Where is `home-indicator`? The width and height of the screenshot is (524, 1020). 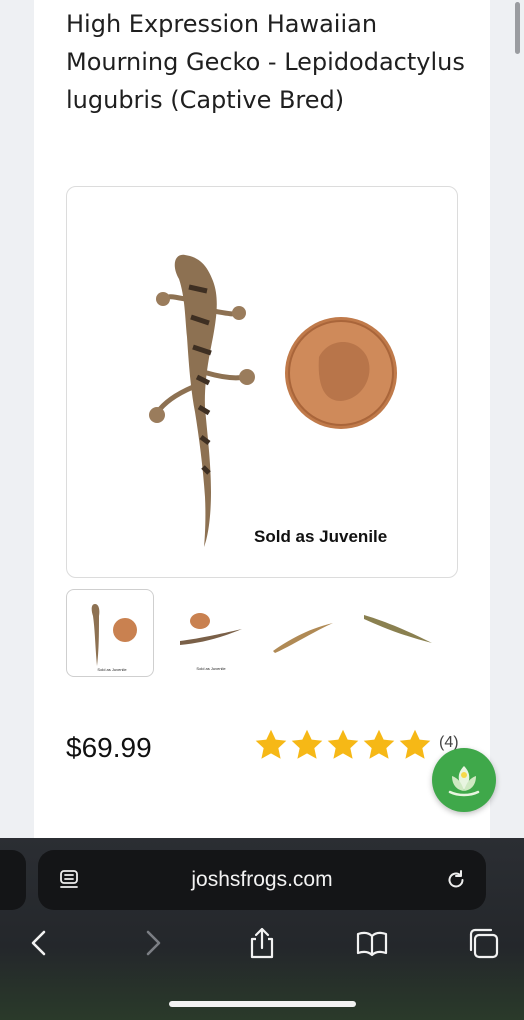
home-indicator is located at coordinates (262, 1004).